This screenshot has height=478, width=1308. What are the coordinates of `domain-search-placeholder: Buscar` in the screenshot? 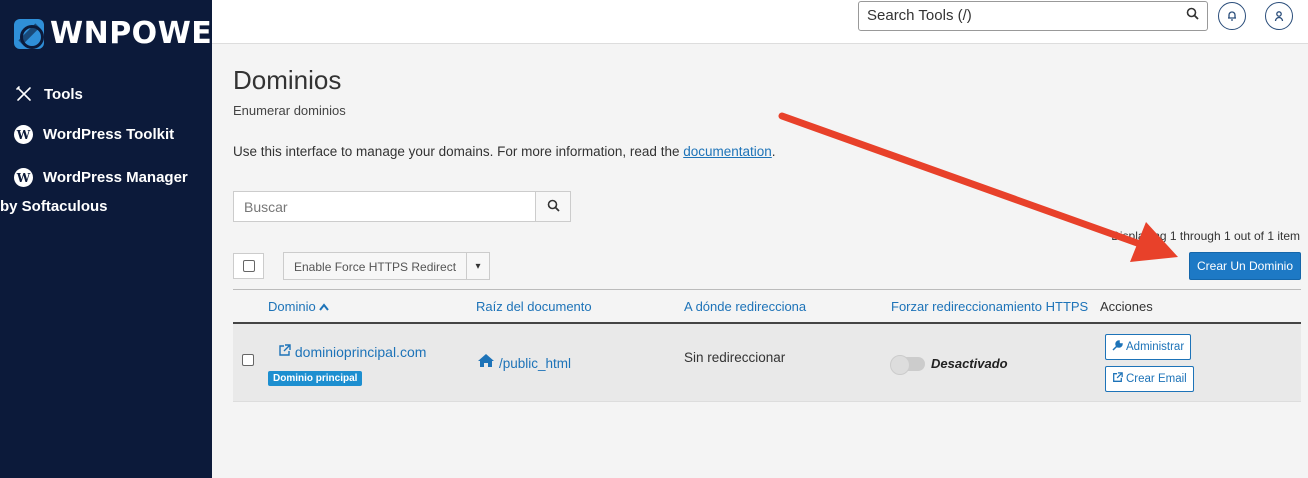 It's located at (266, 207).